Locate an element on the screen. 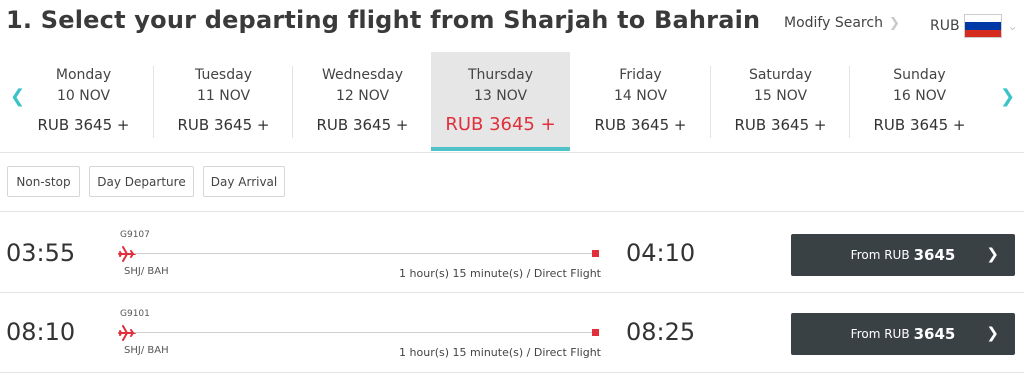  date-tab-sunday: Sunday 16 NOV RUB 3645 + is located at coordinates (919, 102).